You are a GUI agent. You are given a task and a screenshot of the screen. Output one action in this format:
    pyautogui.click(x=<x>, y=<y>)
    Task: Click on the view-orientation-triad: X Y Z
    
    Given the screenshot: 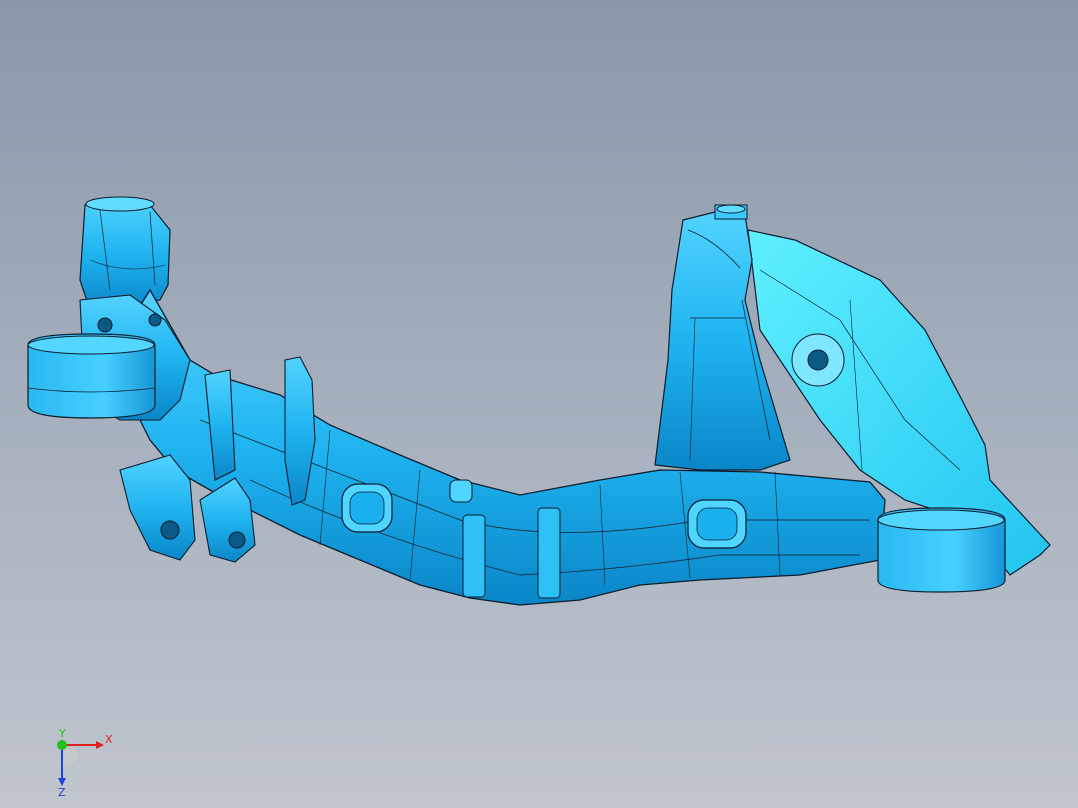 What is the action you would take?
    pyautogui.click(x=85, y=763)
    